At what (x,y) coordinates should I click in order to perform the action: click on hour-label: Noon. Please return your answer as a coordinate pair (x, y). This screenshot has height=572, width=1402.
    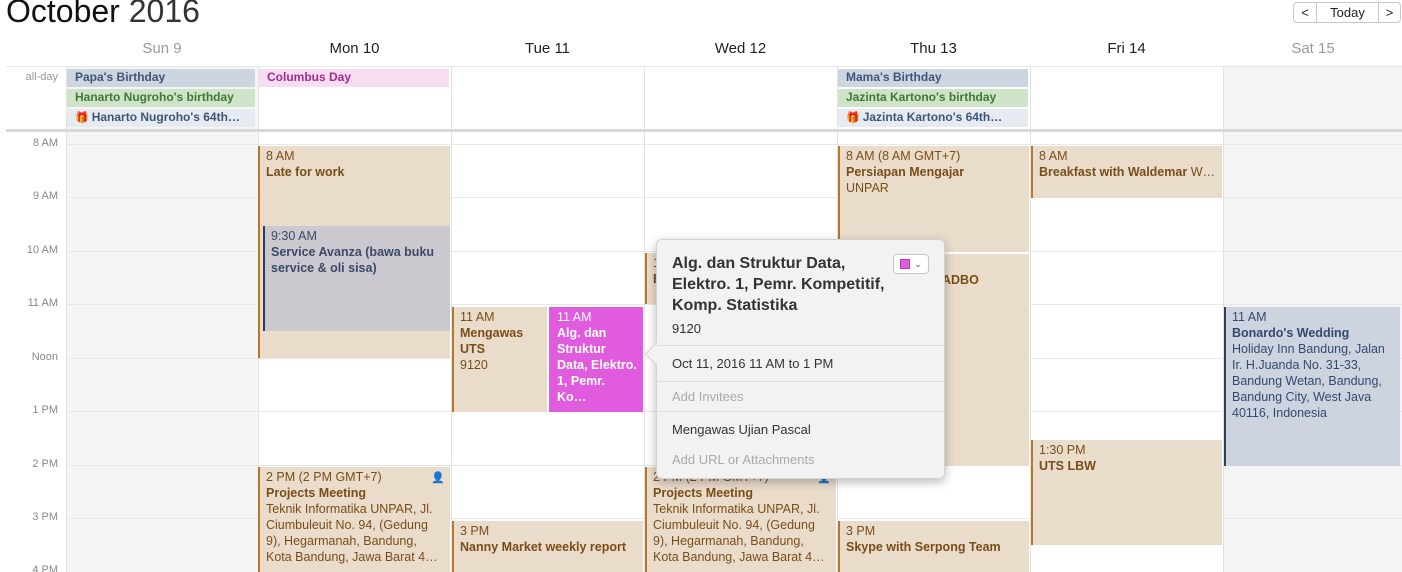
    Looking at the image, I should click on (44, 357).